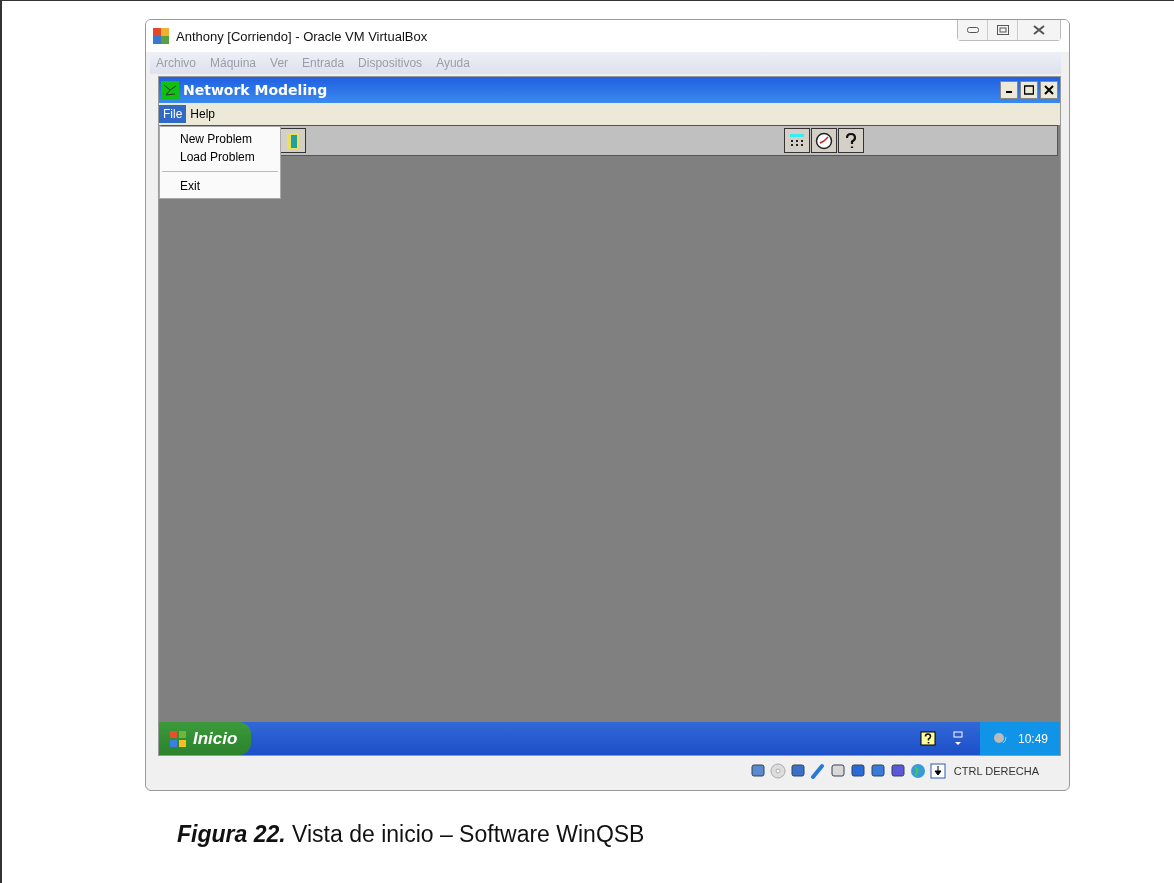  I want to click on app-title: Network Modeling, so click(255, 90).